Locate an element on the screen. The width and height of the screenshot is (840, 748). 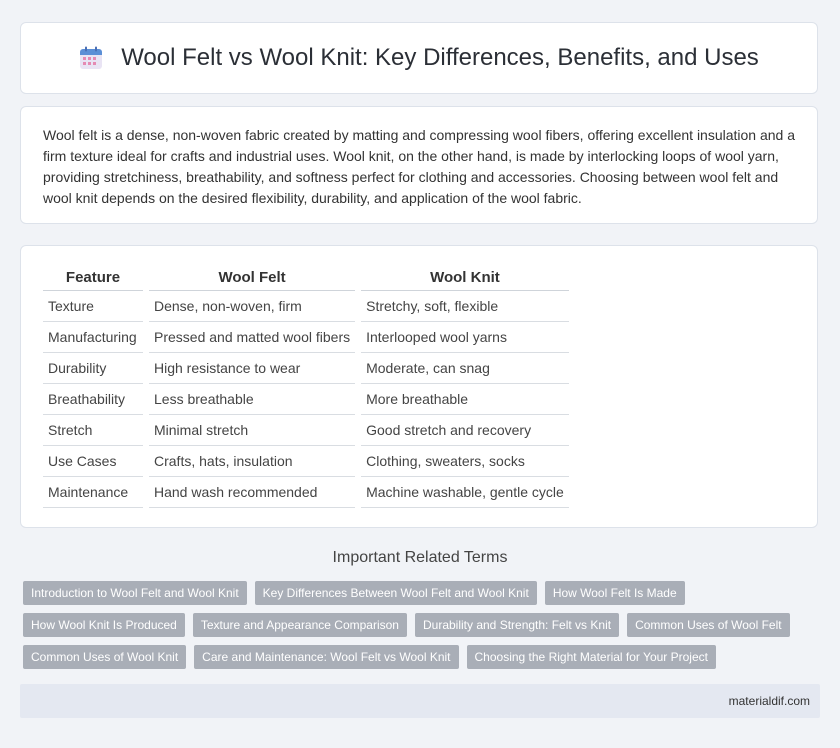
table-cell: Good stretch and recovery is located at coordinates (465, 430).